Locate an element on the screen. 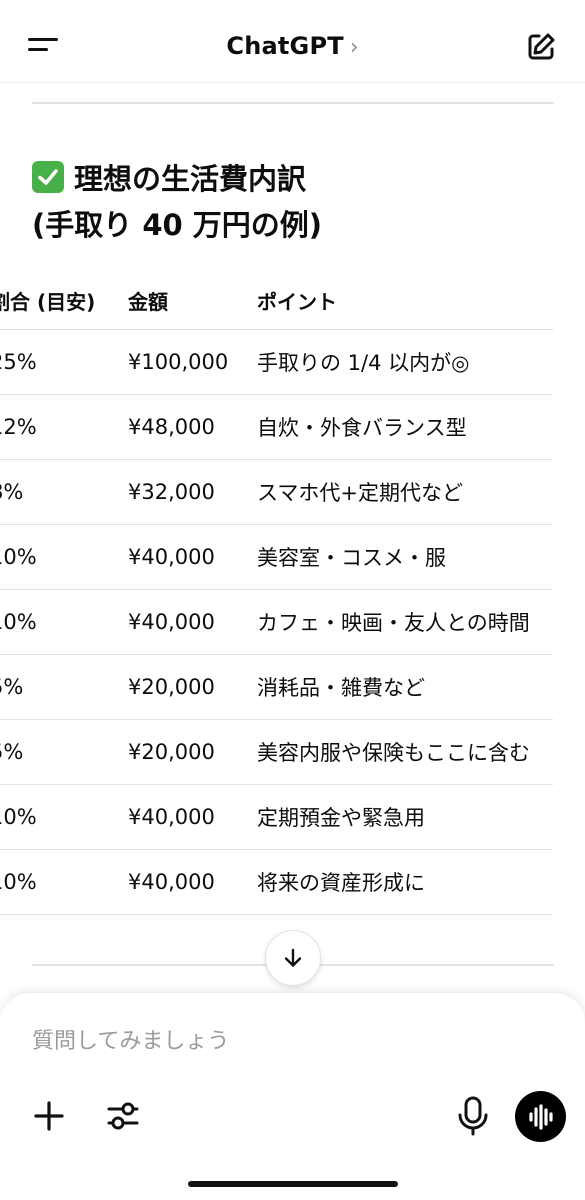  table-row: 10% ¥40,000 カフェ・映画・友人との時間 is located at coordinates (276, 622).